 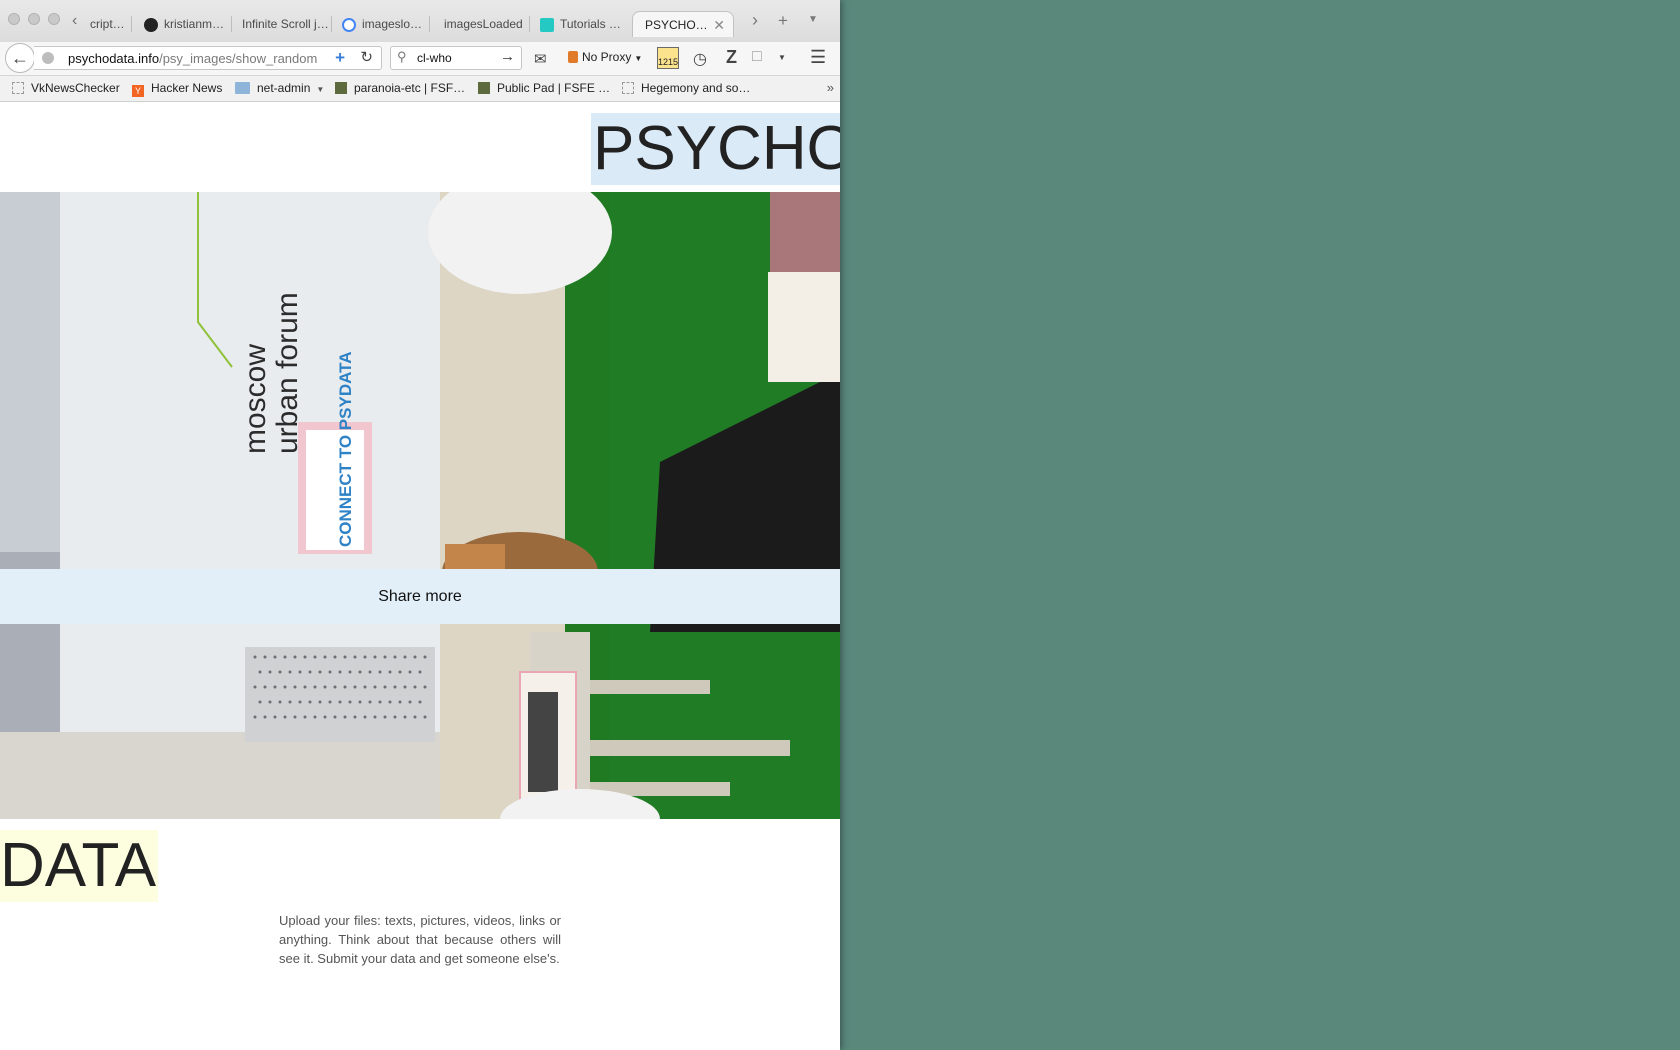 I want to click on page-menu-chevron-down-icon: ▼, so click(x=782, y=57).